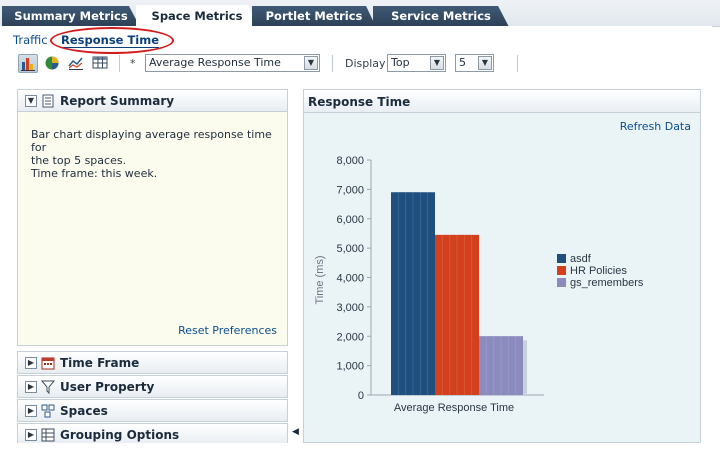  I want to click on grouping-options-title: Grouping Options, so click(120, 435).